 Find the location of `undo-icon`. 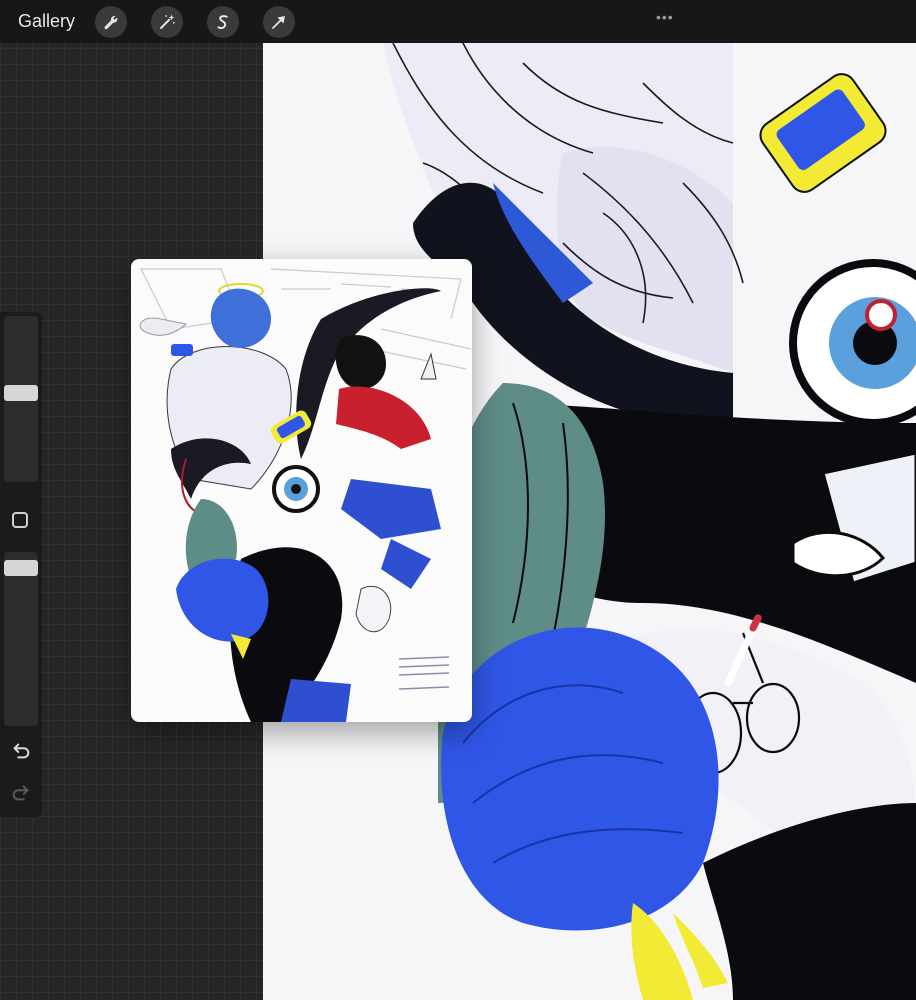

undo-icon is located at coordinates (21, 751).